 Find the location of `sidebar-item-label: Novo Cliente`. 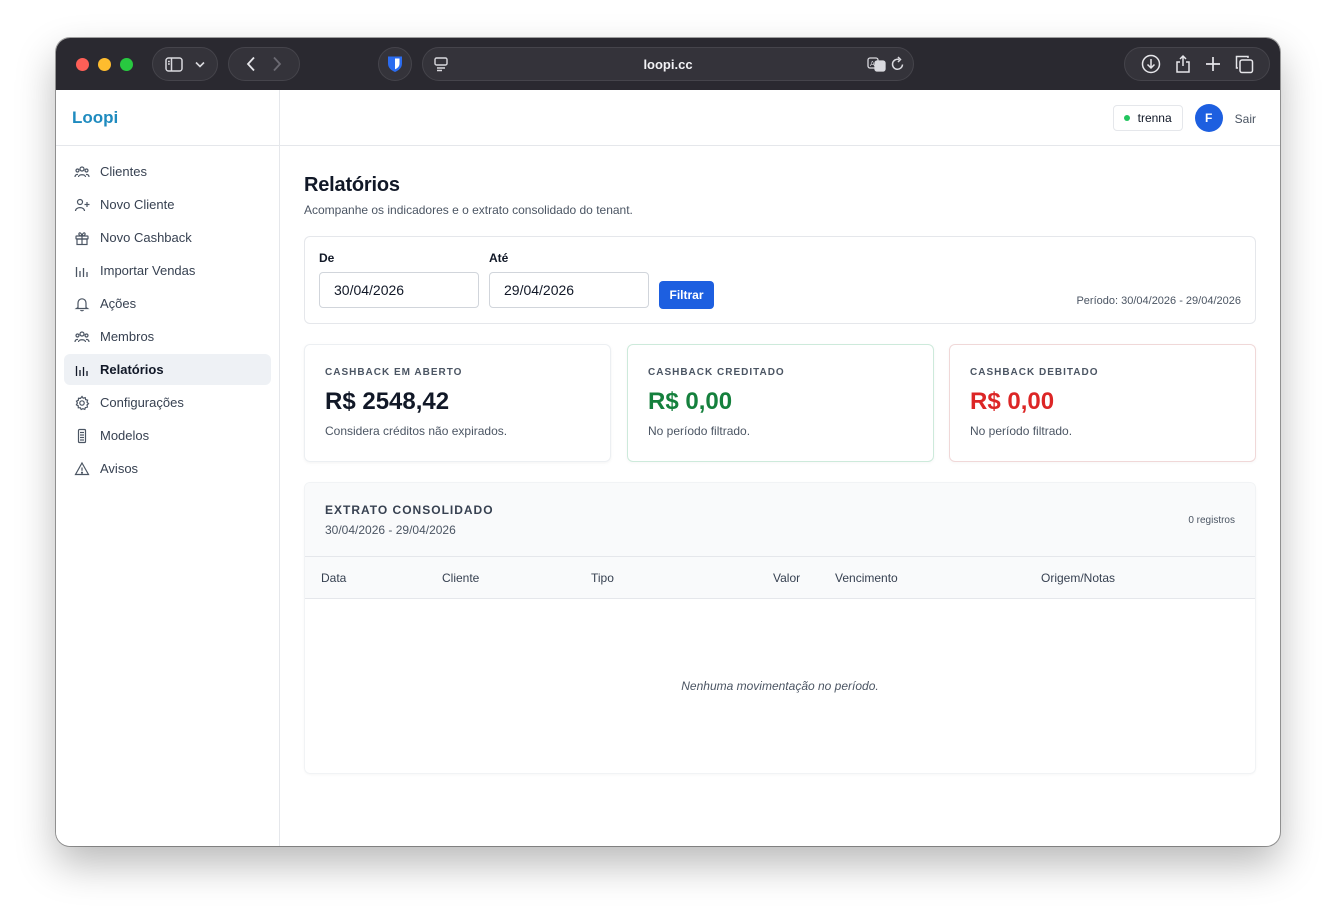

sidebar-item-label: Novo Cliente is located at coordinates (137, 204).